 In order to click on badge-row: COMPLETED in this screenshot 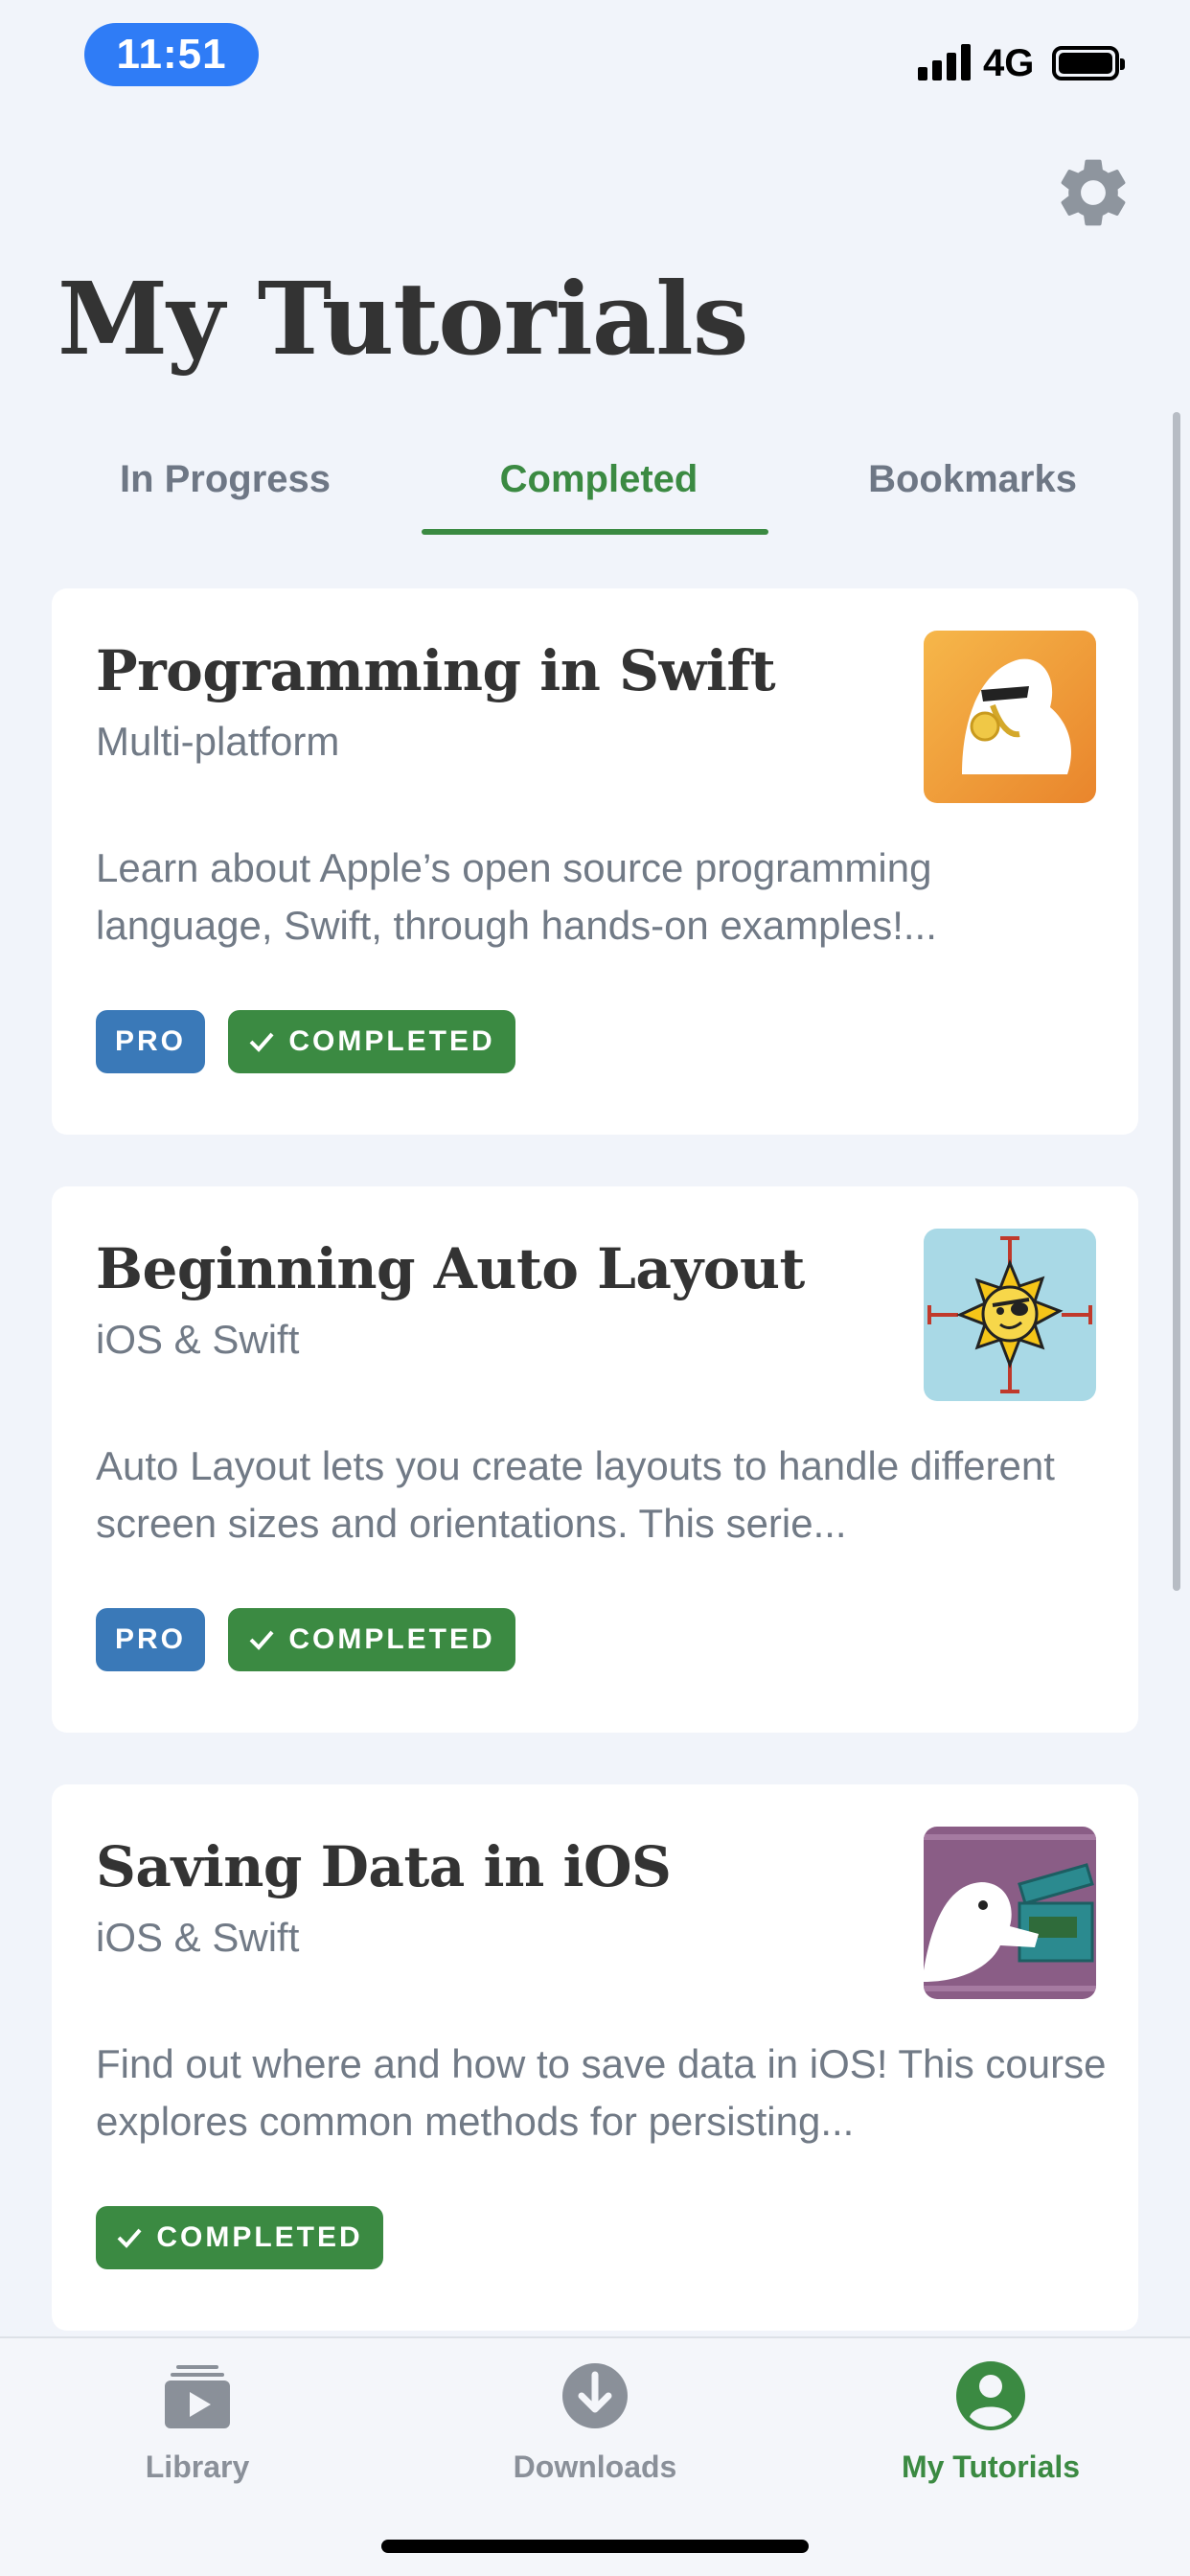, I will do `click(240, 2237)`.